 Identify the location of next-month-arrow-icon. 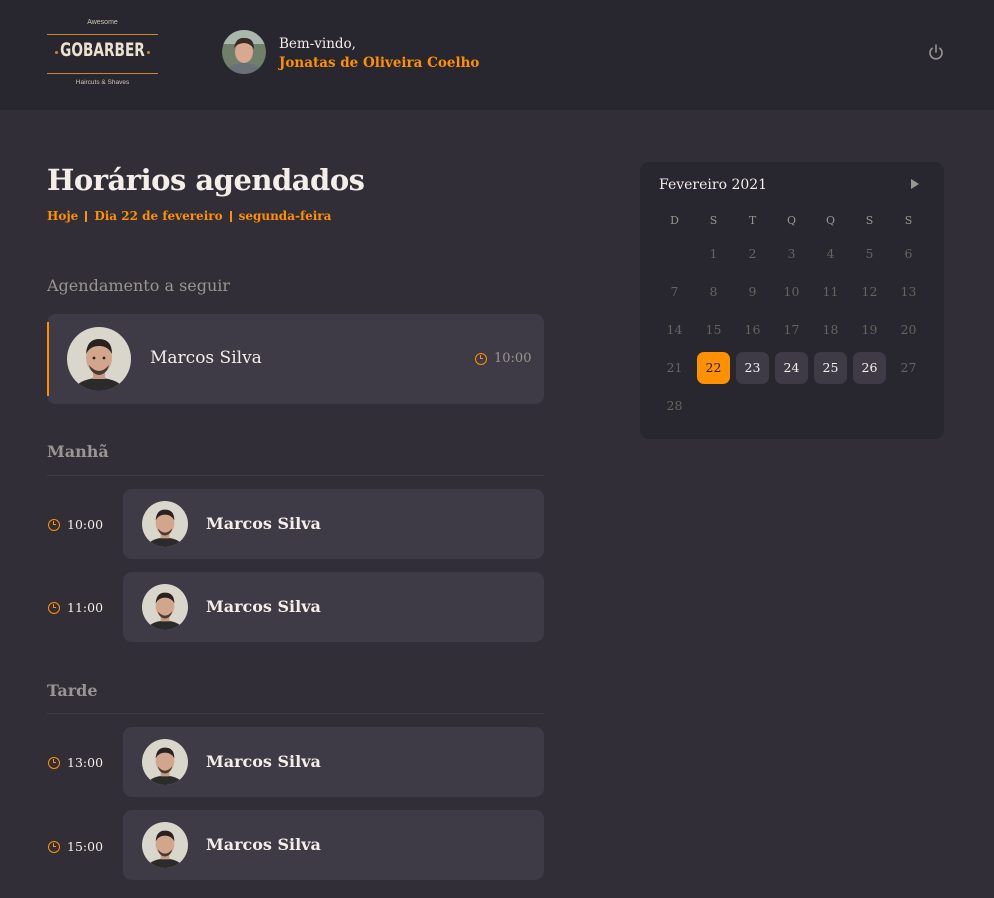
(915, 184).